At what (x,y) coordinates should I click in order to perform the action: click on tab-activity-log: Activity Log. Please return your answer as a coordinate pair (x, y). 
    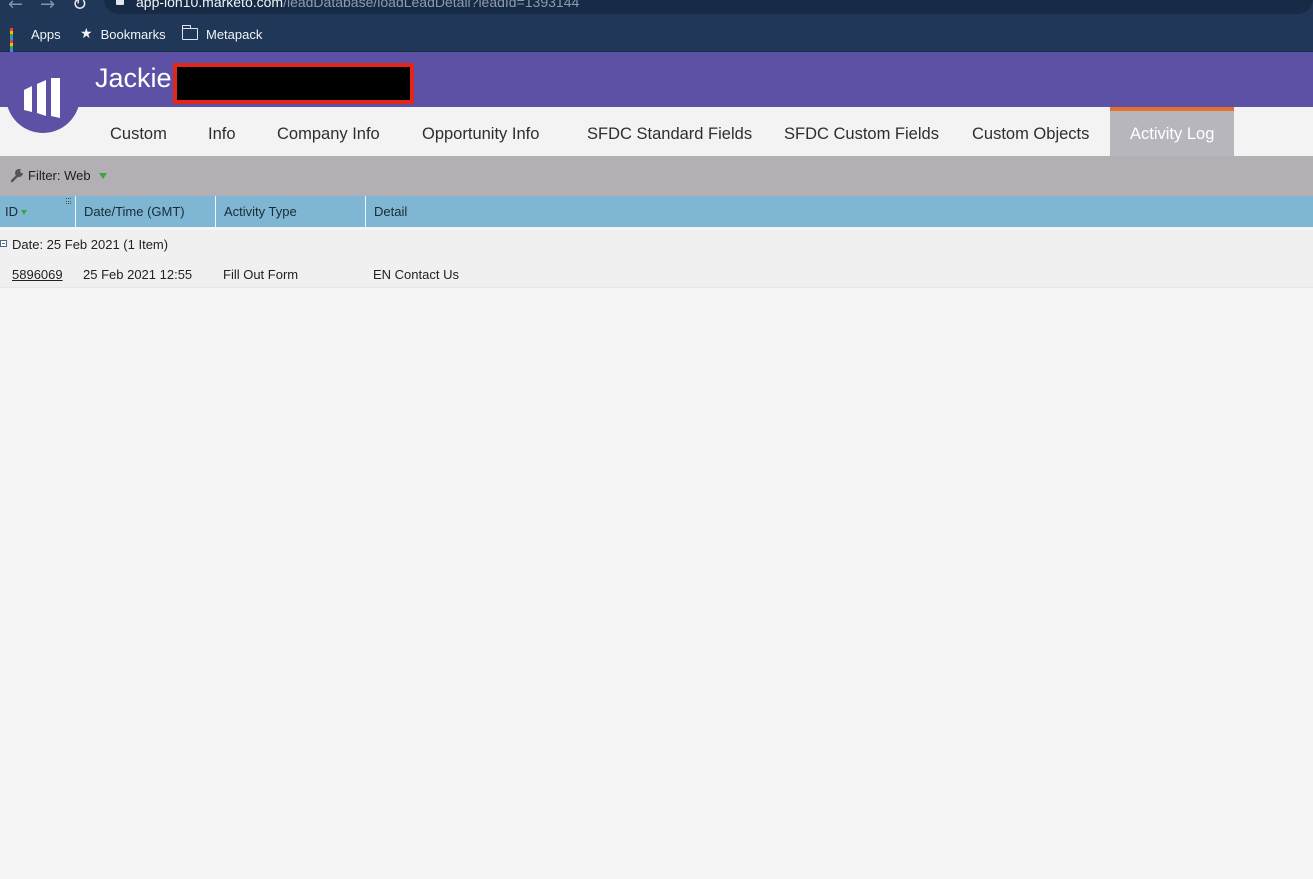
    Looking at the image, I should click on (1172, 131).